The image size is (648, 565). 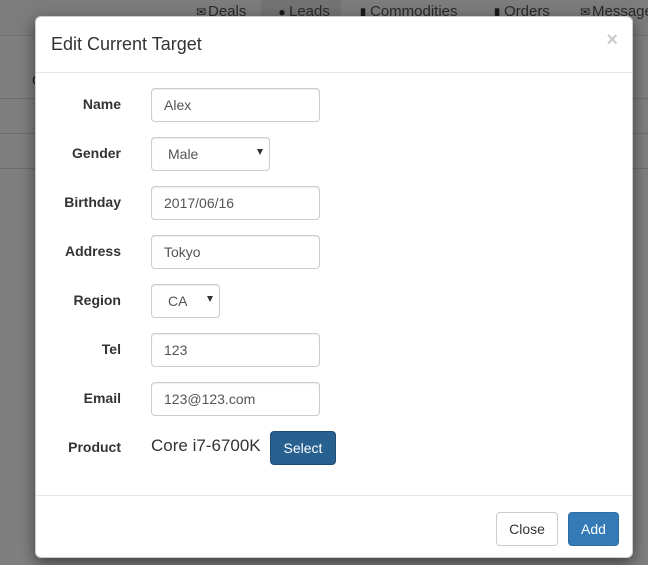 What do you see at coordinates (612, 40) in the screenshot?
I see `close-icon: ×` at bounding box center [612, 40].